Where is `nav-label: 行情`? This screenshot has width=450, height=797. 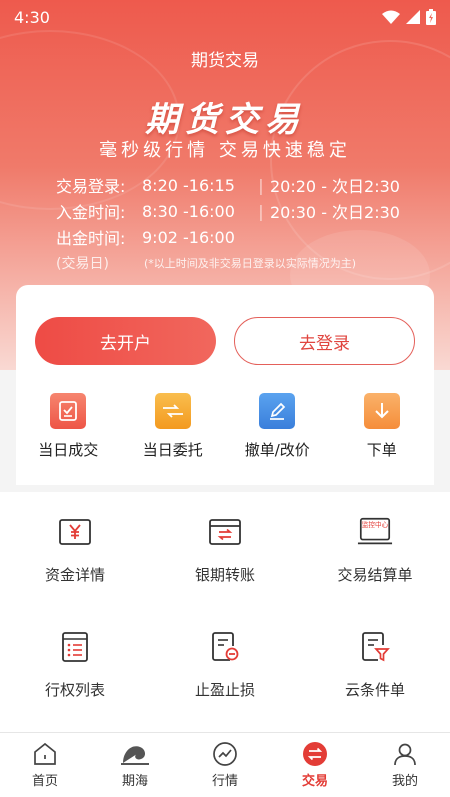
nav-label: 行情 is located at coordinates (224, 781).